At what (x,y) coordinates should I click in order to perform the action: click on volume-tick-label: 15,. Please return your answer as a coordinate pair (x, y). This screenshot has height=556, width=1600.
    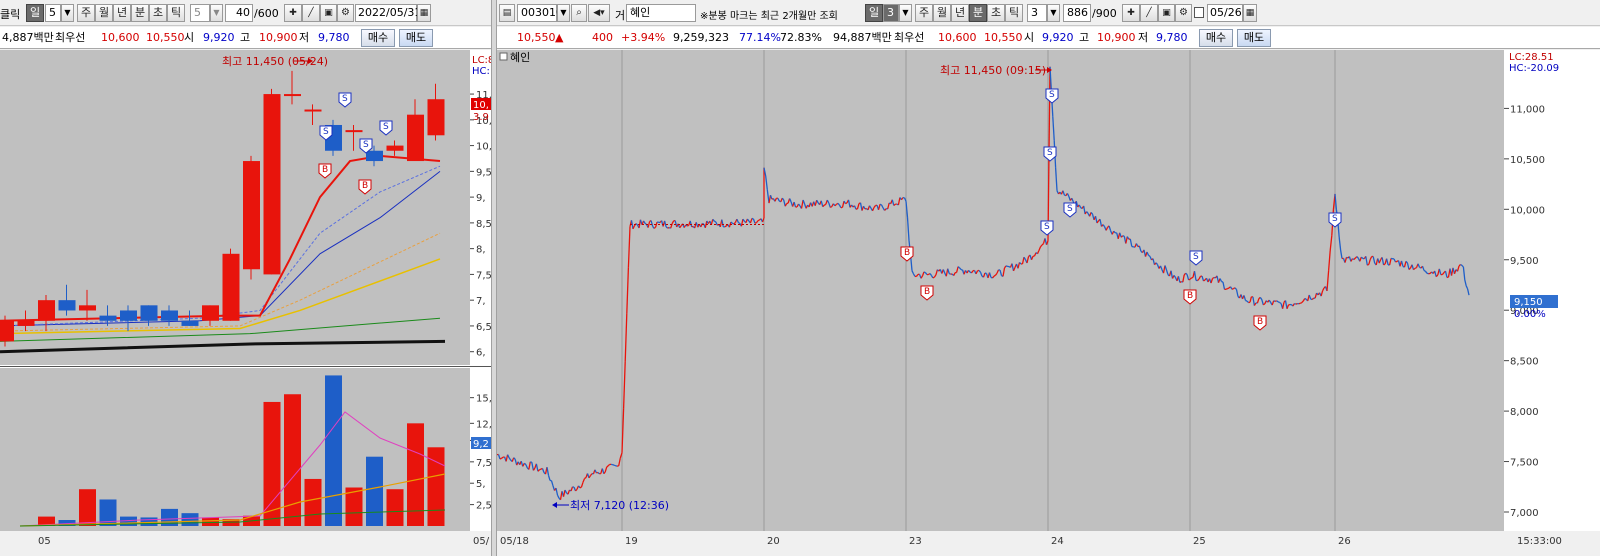
    Looking at the image, I should click on (483, 399).